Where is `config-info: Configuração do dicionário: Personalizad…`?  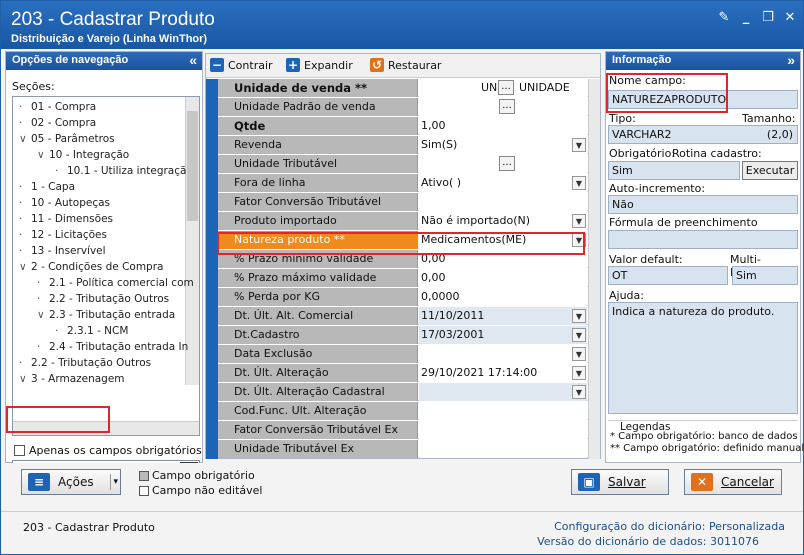 config-info: Configuração do dicionário: Personalizad… is located at coordinates (669, 526).